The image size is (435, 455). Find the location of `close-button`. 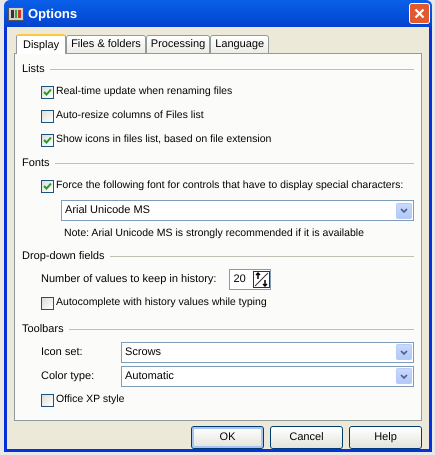

close-button is located at coordinates (419, 13).